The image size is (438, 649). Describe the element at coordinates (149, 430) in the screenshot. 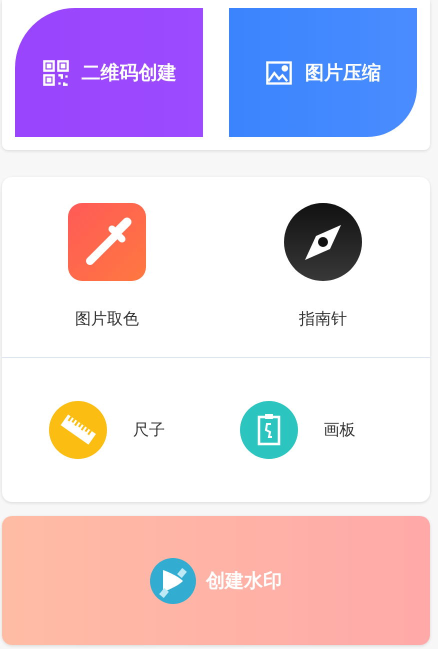

I see `tool-label: 尺子` at that location.